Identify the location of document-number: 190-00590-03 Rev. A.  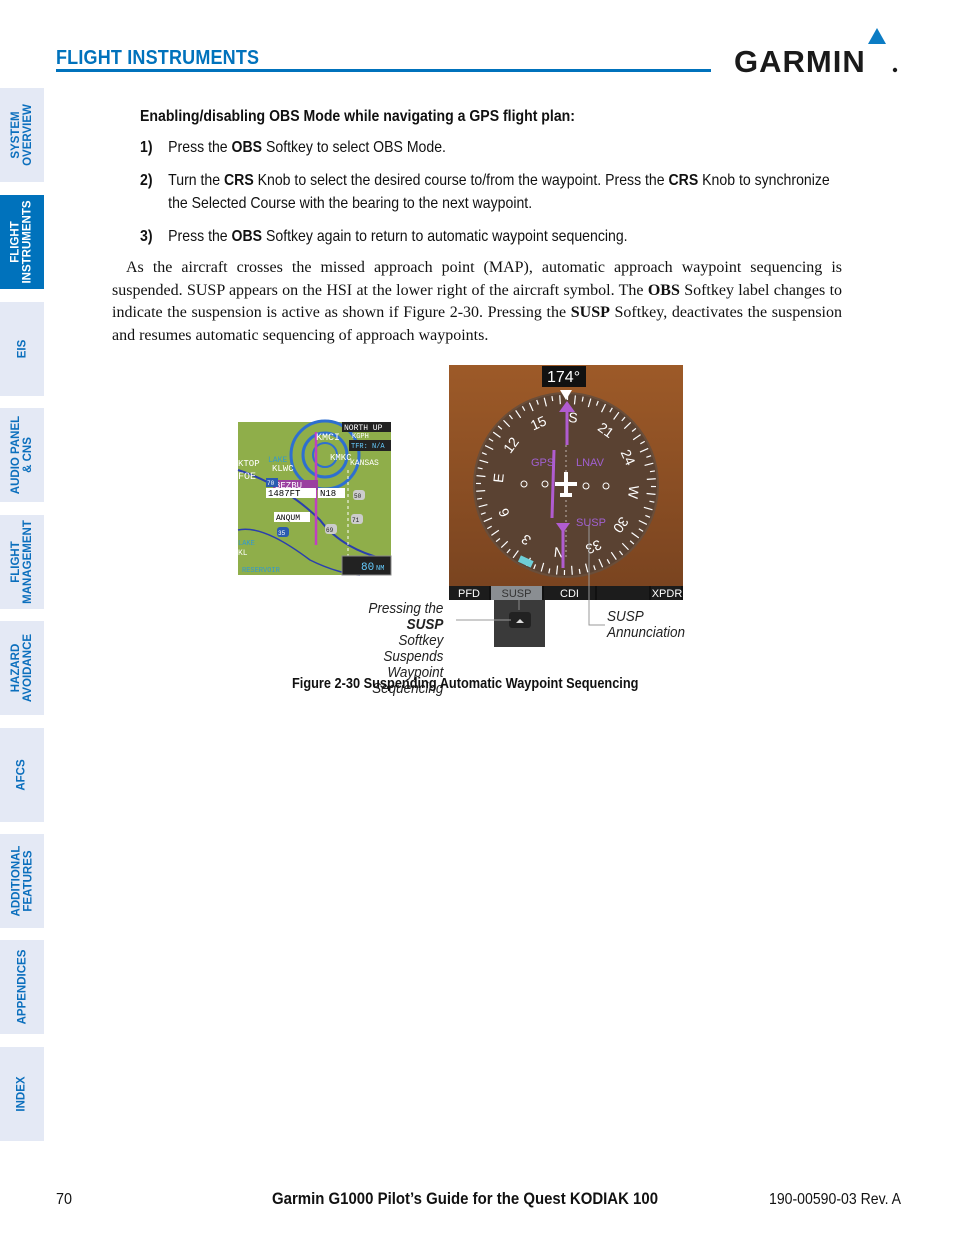
(835, 1199).